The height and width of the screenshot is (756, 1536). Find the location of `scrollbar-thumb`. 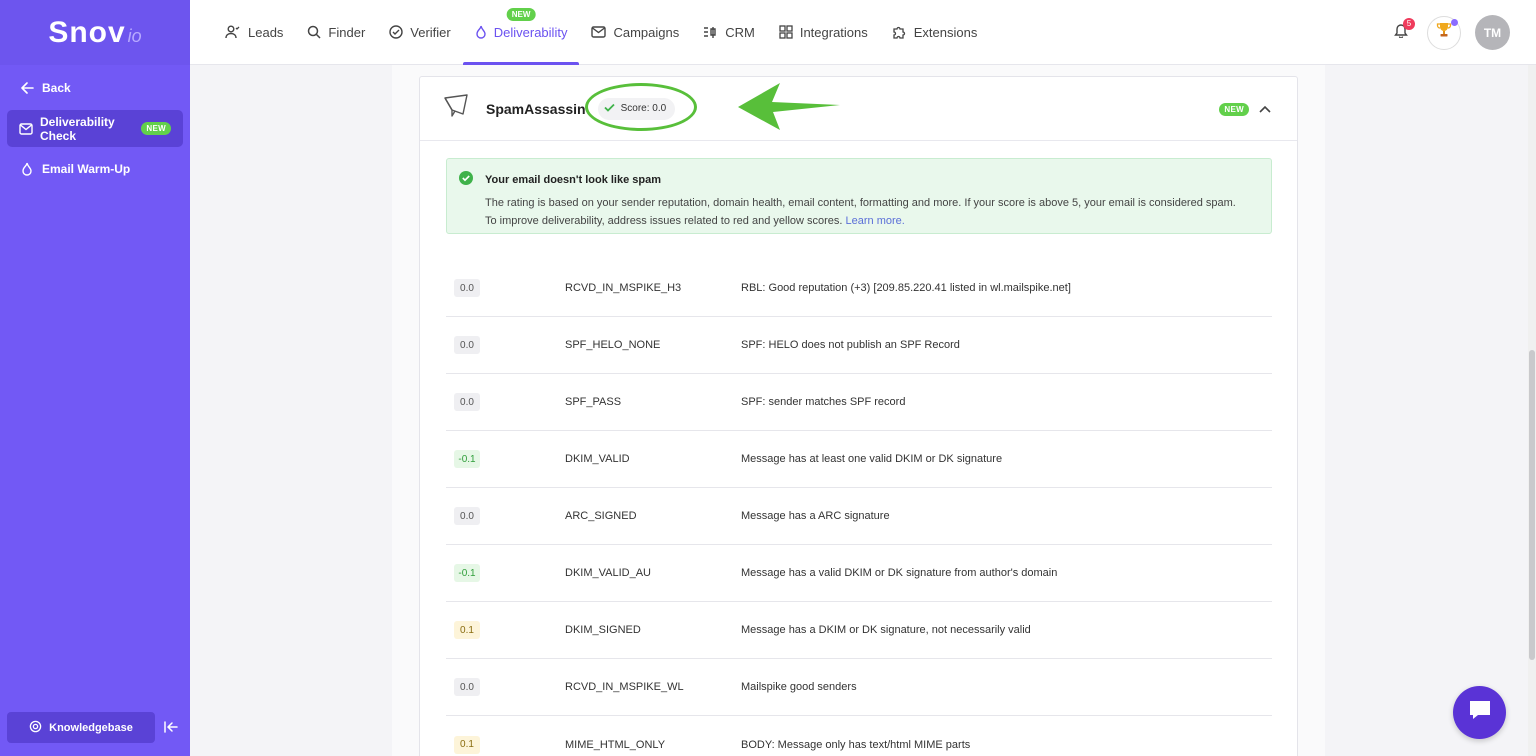

scrollbar-thumb is located at coordinates (1532, 505).